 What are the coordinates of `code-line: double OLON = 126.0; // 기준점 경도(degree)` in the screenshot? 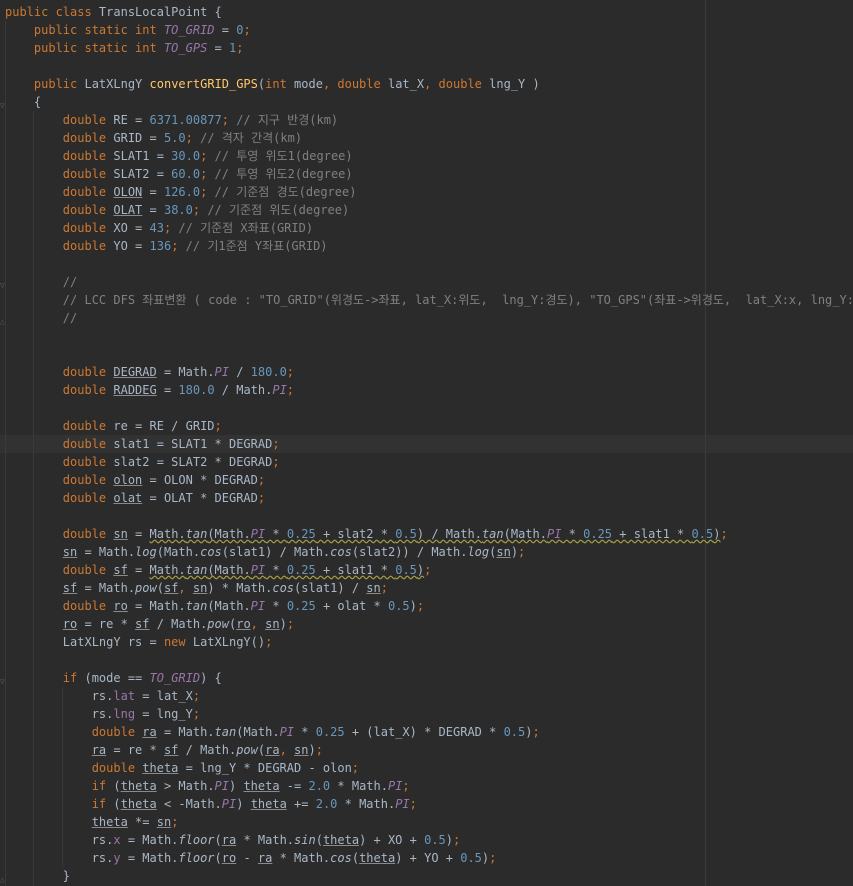 It's located at (429, 192).